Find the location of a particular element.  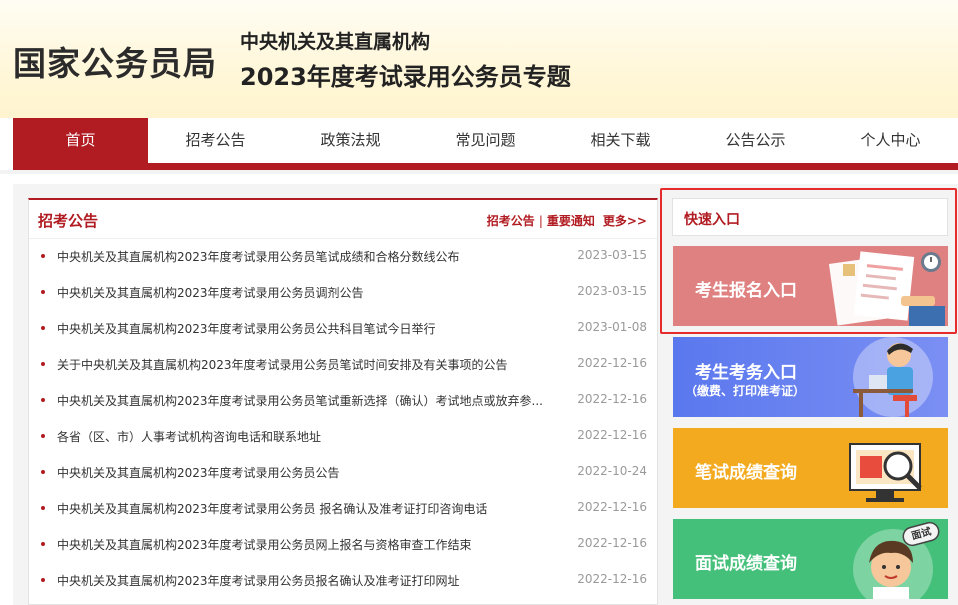

list-item: 各省（区、市）人事考试机构咨询电话和联系地址 2022-12-16 is located at coordinates (343, 436).